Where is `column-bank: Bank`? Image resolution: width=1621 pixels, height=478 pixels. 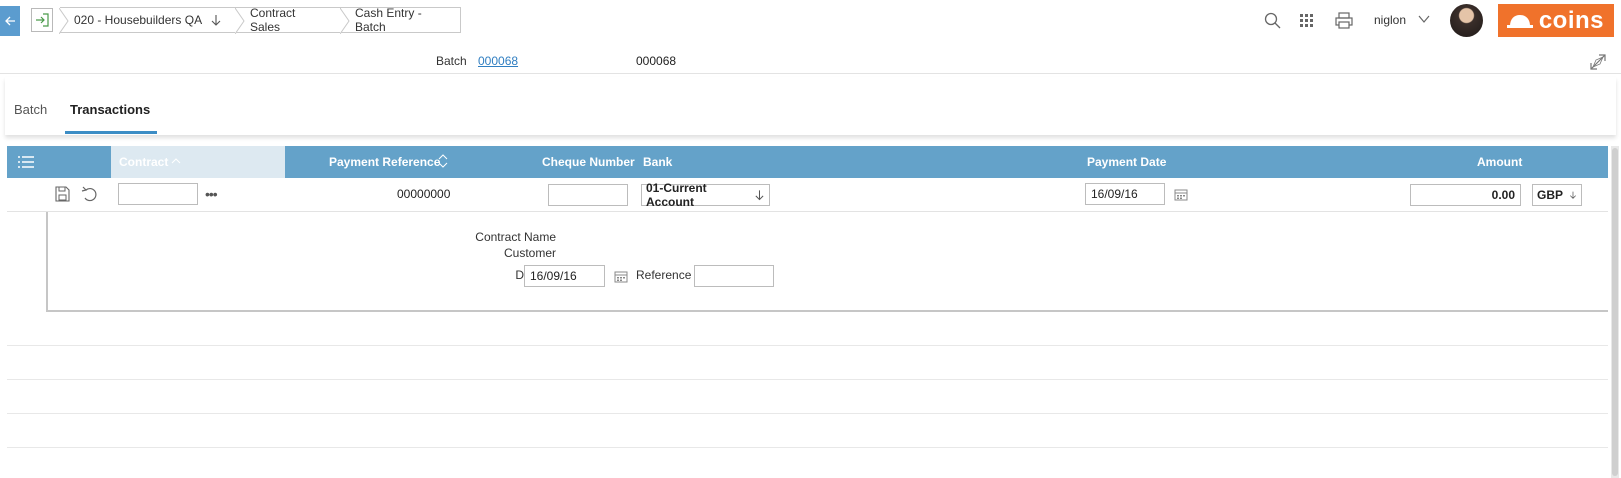 column-bank: Bank is located at coordinates (657, 162).